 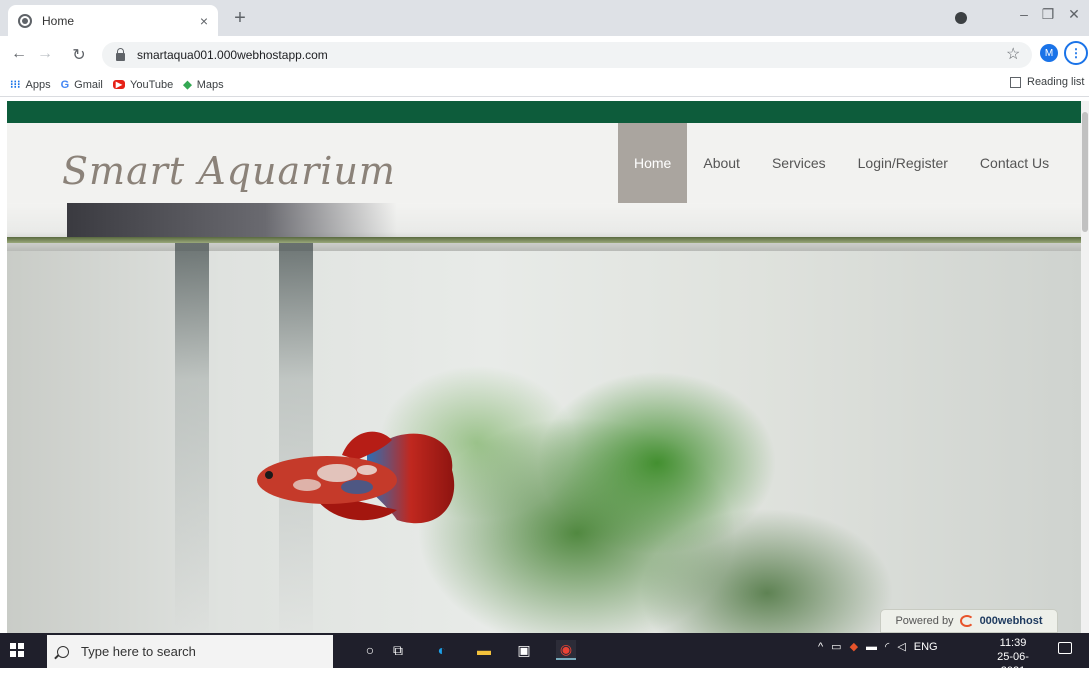 I want to click on close-window-button: ✕, so click(x=1074, y=14).